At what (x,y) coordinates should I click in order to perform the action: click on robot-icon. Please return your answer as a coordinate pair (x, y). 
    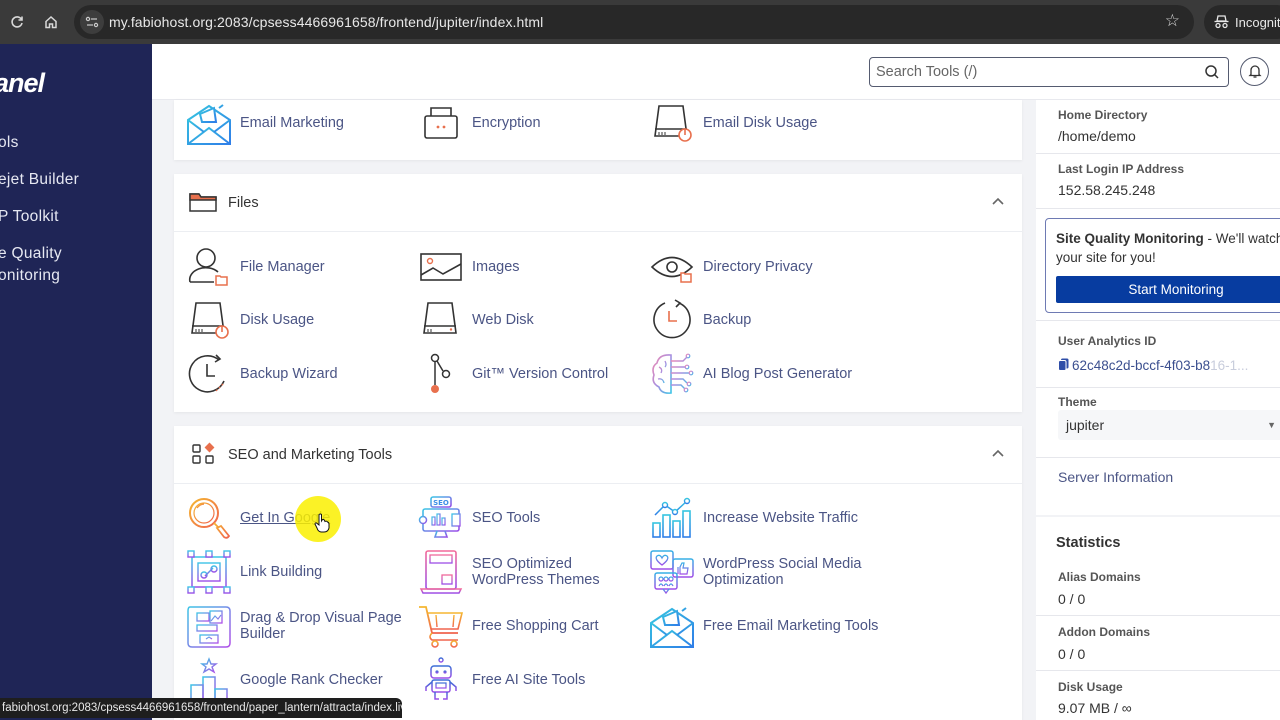
    Looking at the image, I should click on (441, 680).